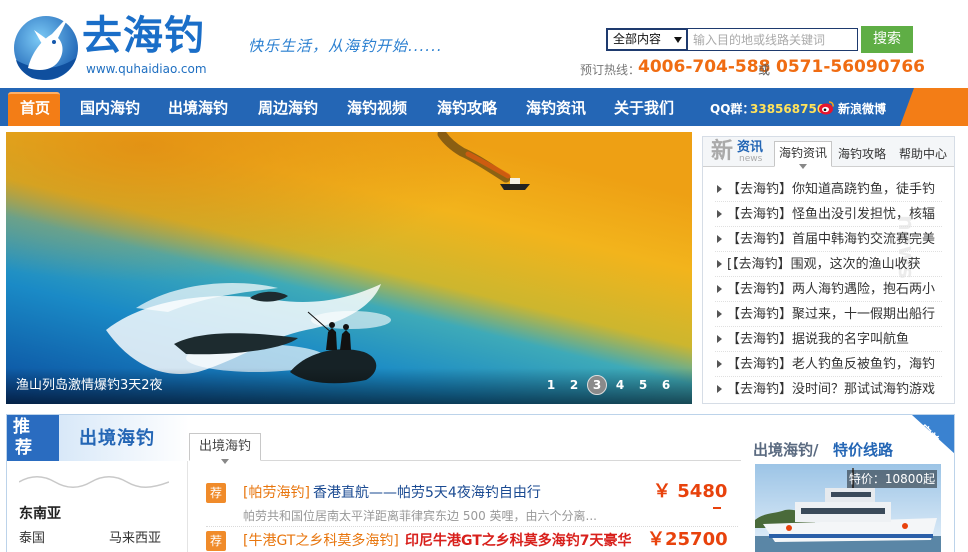 Image resolution: width=968 pixels, height=552 pixels. I want to click on news-item-title: 据说我的名字叫航鱼, so click(851, 339).